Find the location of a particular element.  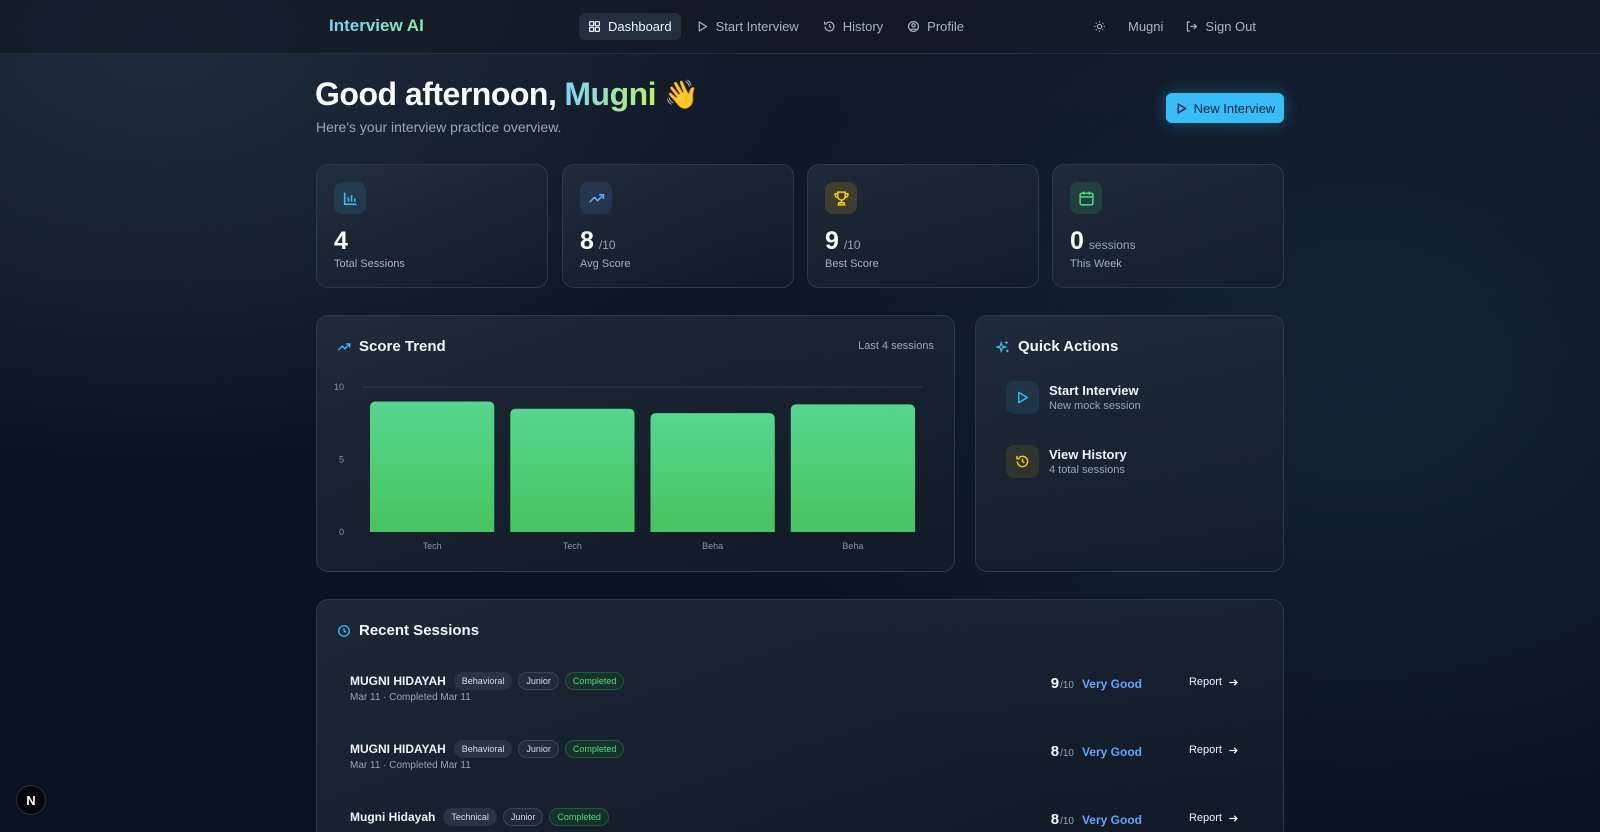

qa-subtitle: New mock session is located at coordinates (1095, 406).